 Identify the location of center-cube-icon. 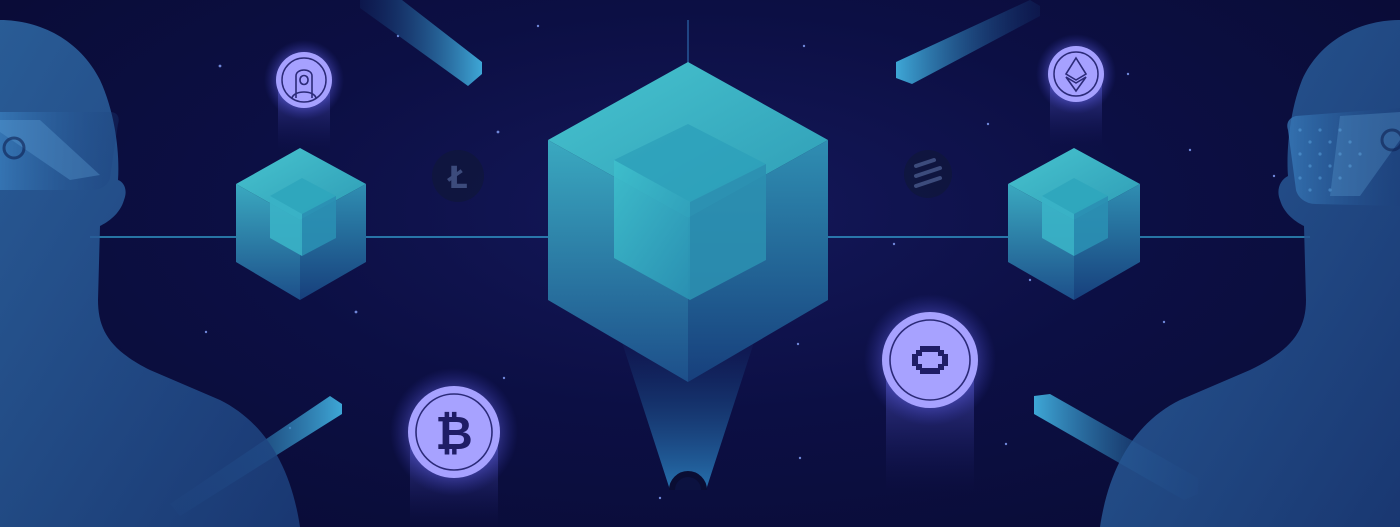
(688, 222).